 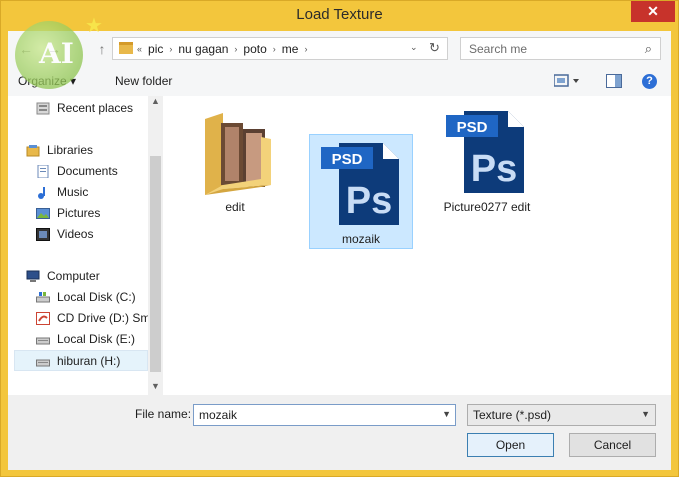 I want to click on breadcrumb-item-pic: pic, so click(x=155, y=49).